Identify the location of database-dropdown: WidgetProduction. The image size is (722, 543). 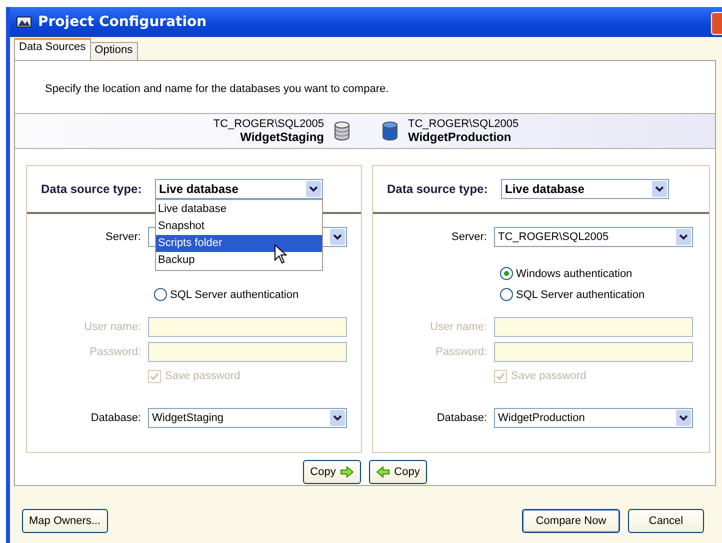
(593, 418).